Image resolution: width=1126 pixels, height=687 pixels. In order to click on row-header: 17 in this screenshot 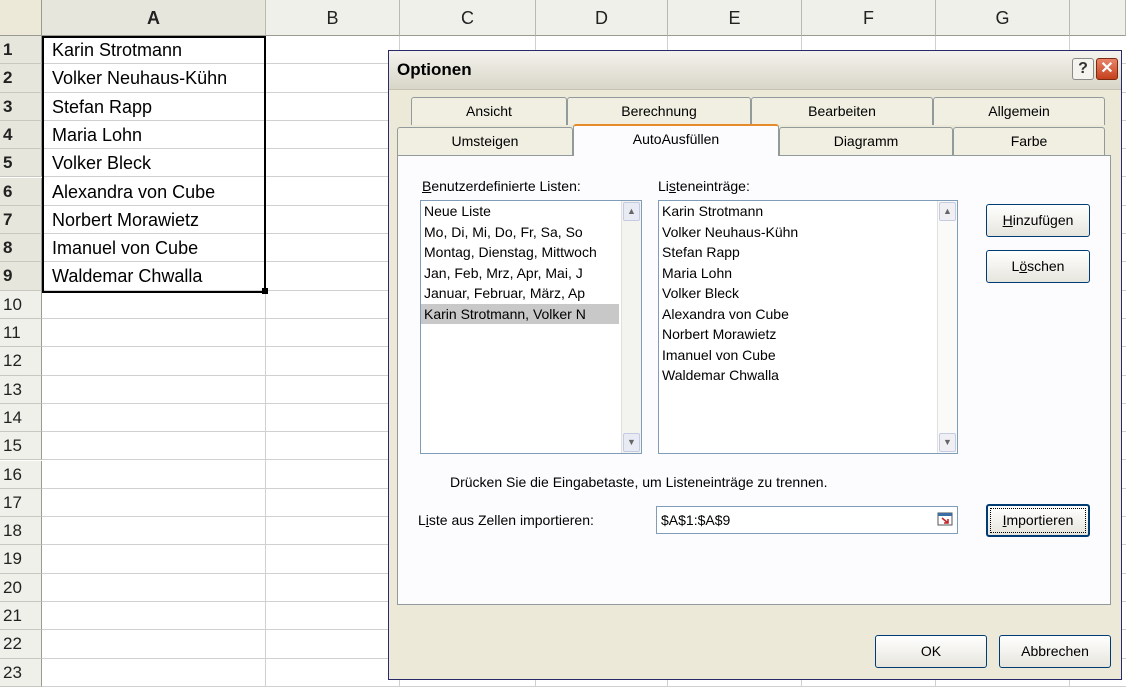, I will do `click(21, 503)`.